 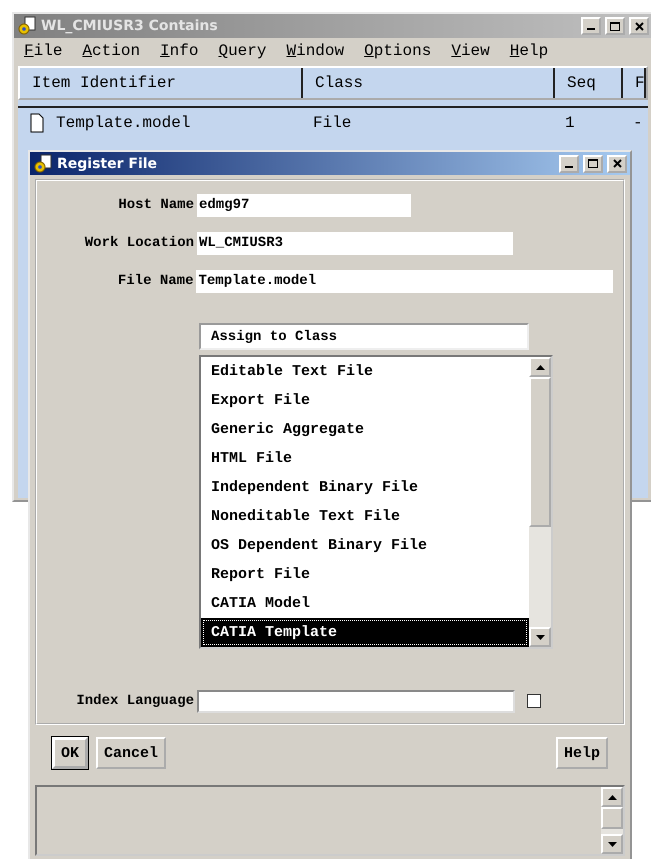 What do you see at coordinates (570, 123) in the screenshot?
I see `table-cell-text: 1` at bounding box center [570, 123].